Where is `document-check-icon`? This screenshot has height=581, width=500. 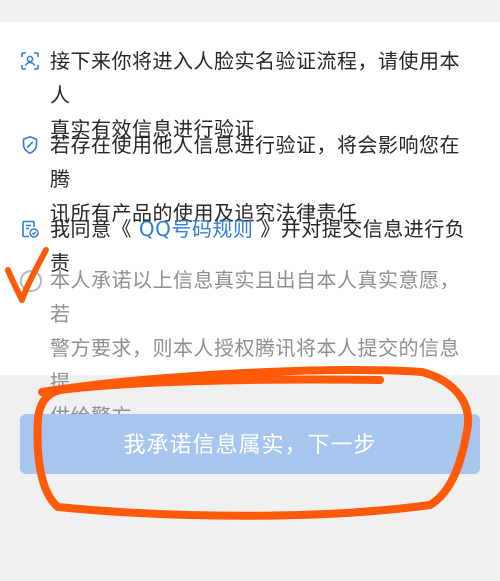 document-check-icon is located at coordinates (30, 229).